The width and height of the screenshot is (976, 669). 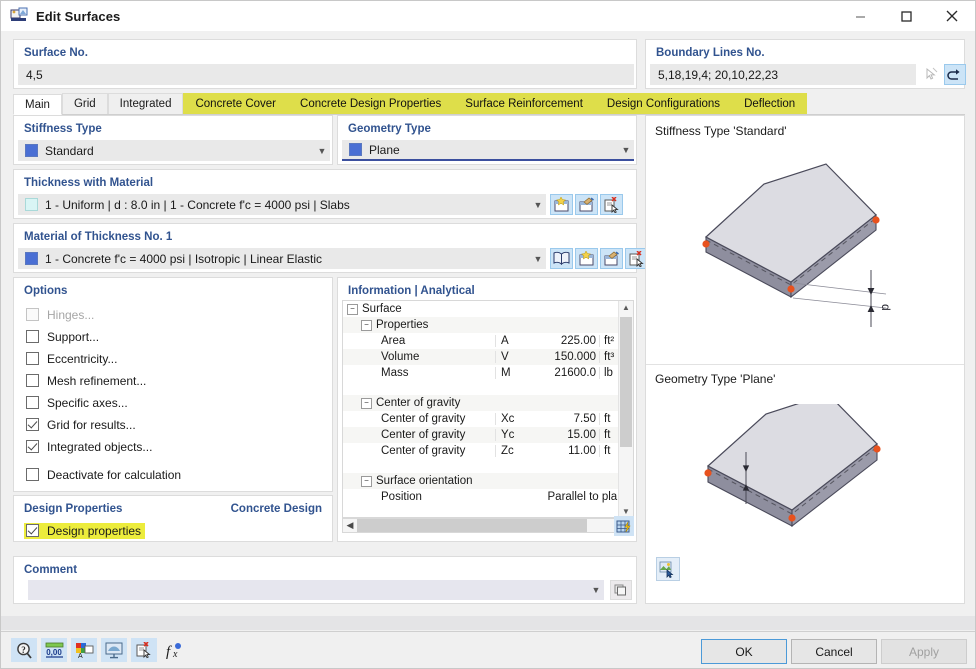 I want to click on tree-row-name: Area, so click(x=393, y=341).